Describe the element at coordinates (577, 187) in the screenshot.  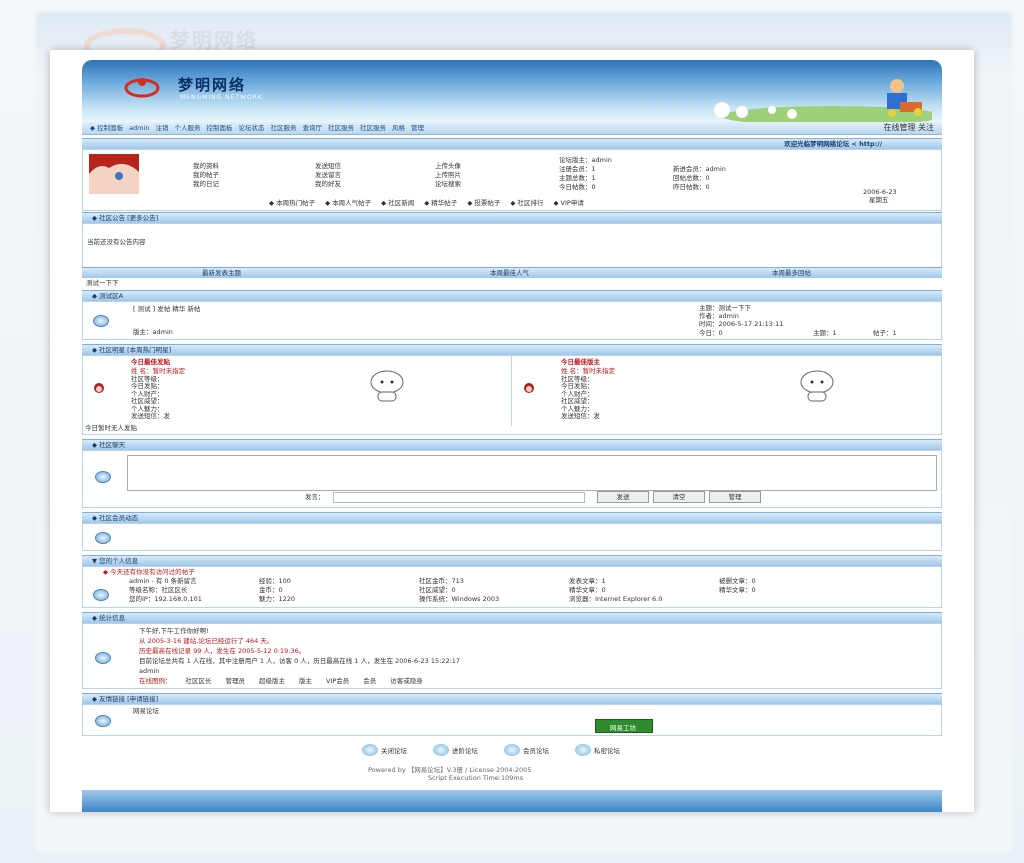
I see `stat-today-posts: 今日帖数：0` at that location.